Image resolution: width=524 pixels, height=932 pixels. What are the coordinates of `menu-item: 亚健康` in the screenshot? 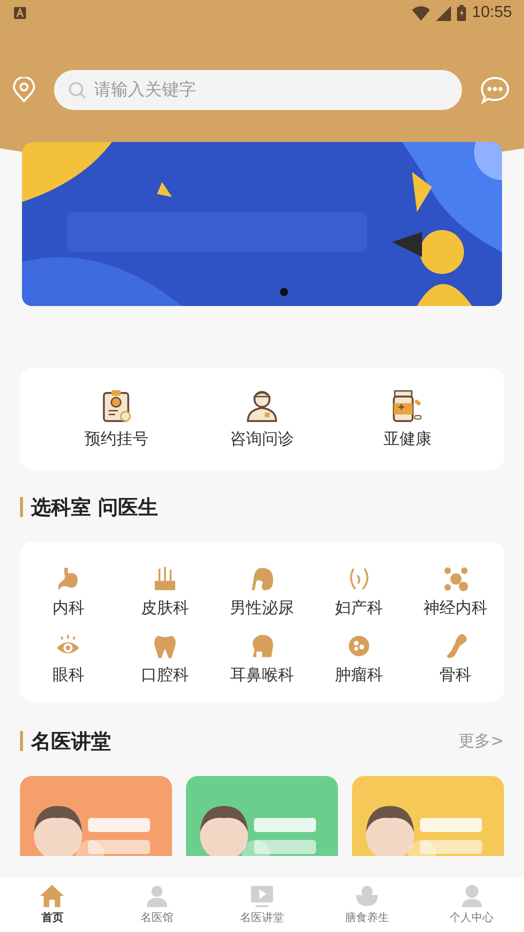 It's located at (407, 419).